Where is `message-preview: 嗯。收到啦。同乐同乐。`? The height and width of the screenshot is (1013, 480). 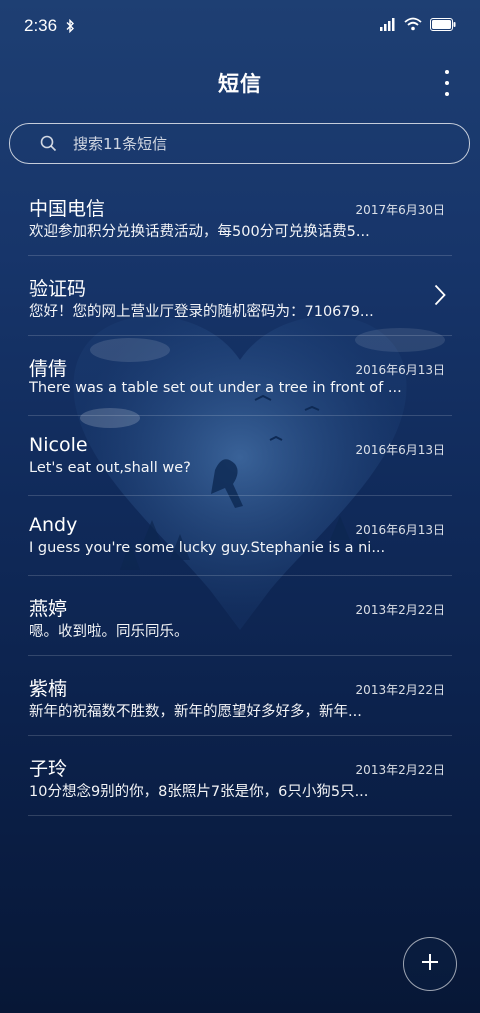 message-preview: 嗯。收到啦。同乐同乐。 is located at coordinates (109, 632).